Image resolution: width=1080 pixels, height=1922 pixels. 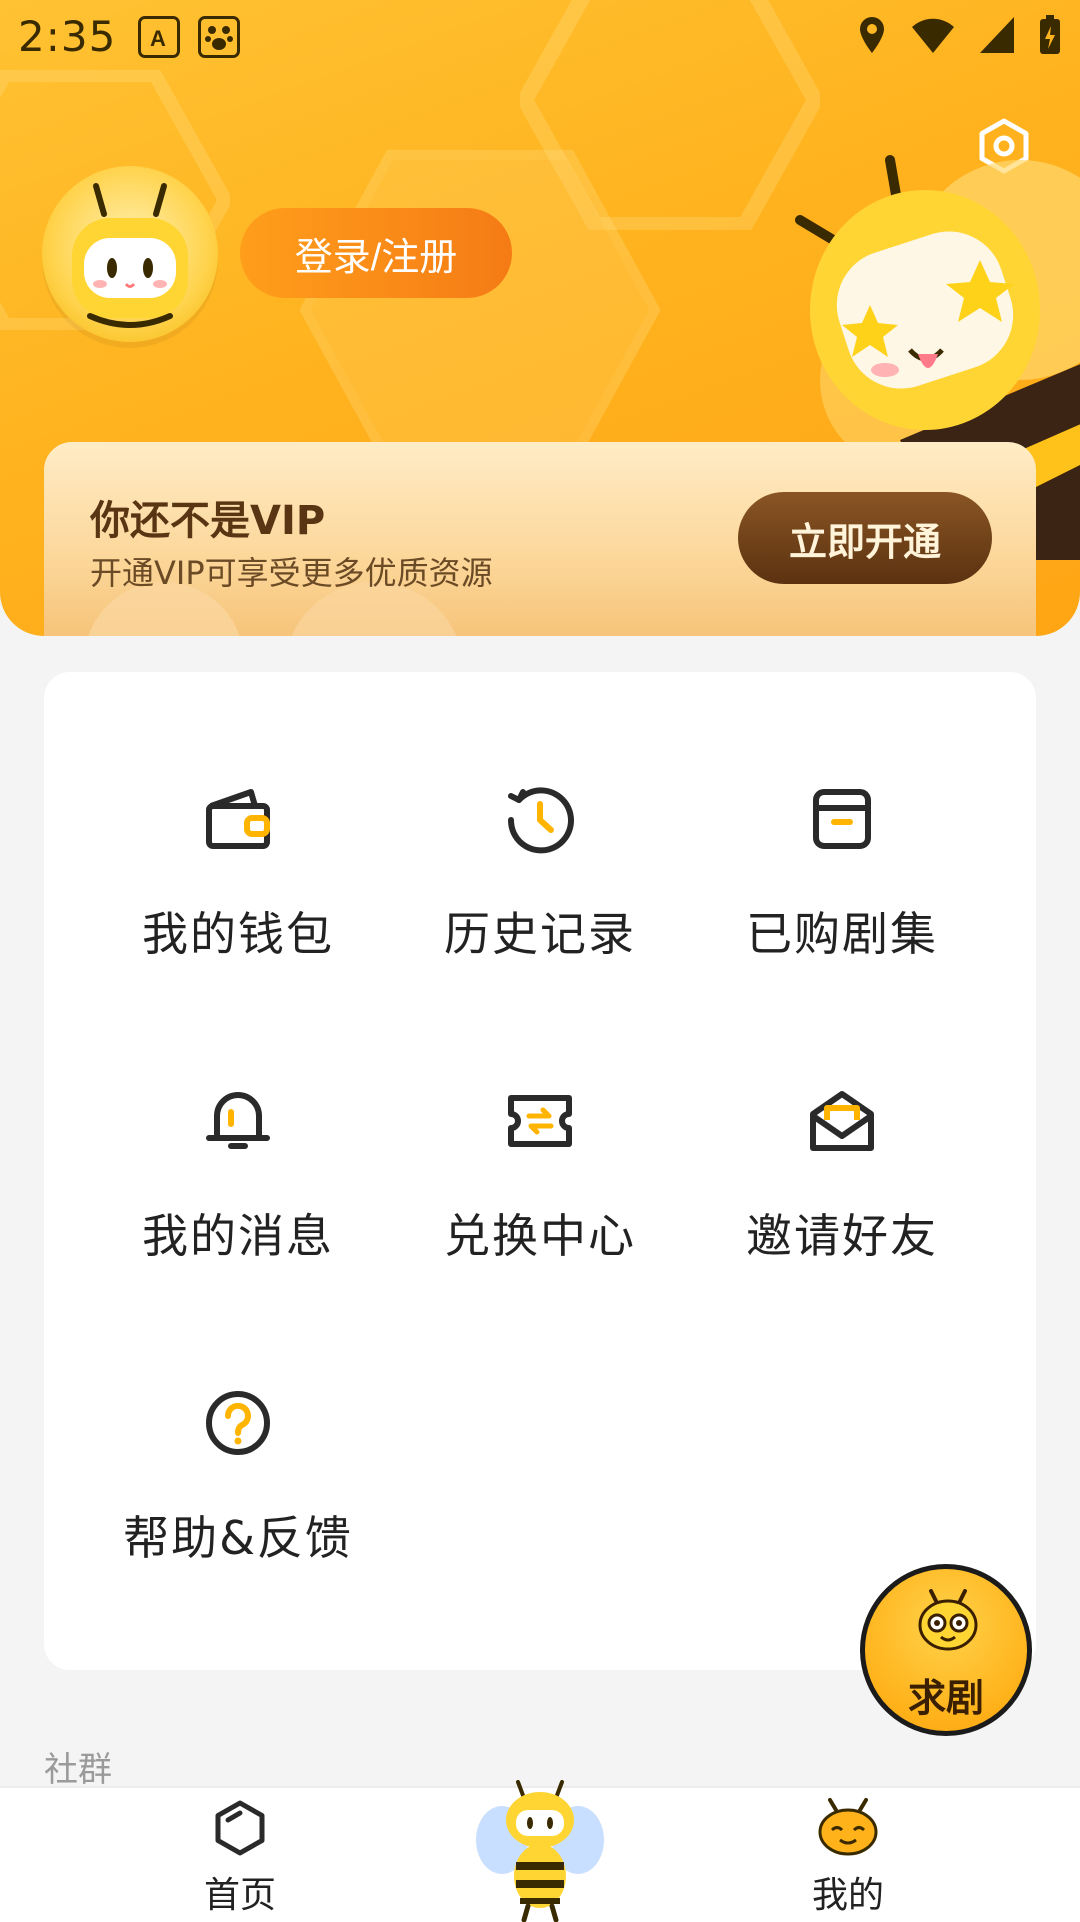 What do you see at coordinates (945, 1698) in the screenshot?
I see `fab-label: 求剧` at bounding box center [945, 1698].